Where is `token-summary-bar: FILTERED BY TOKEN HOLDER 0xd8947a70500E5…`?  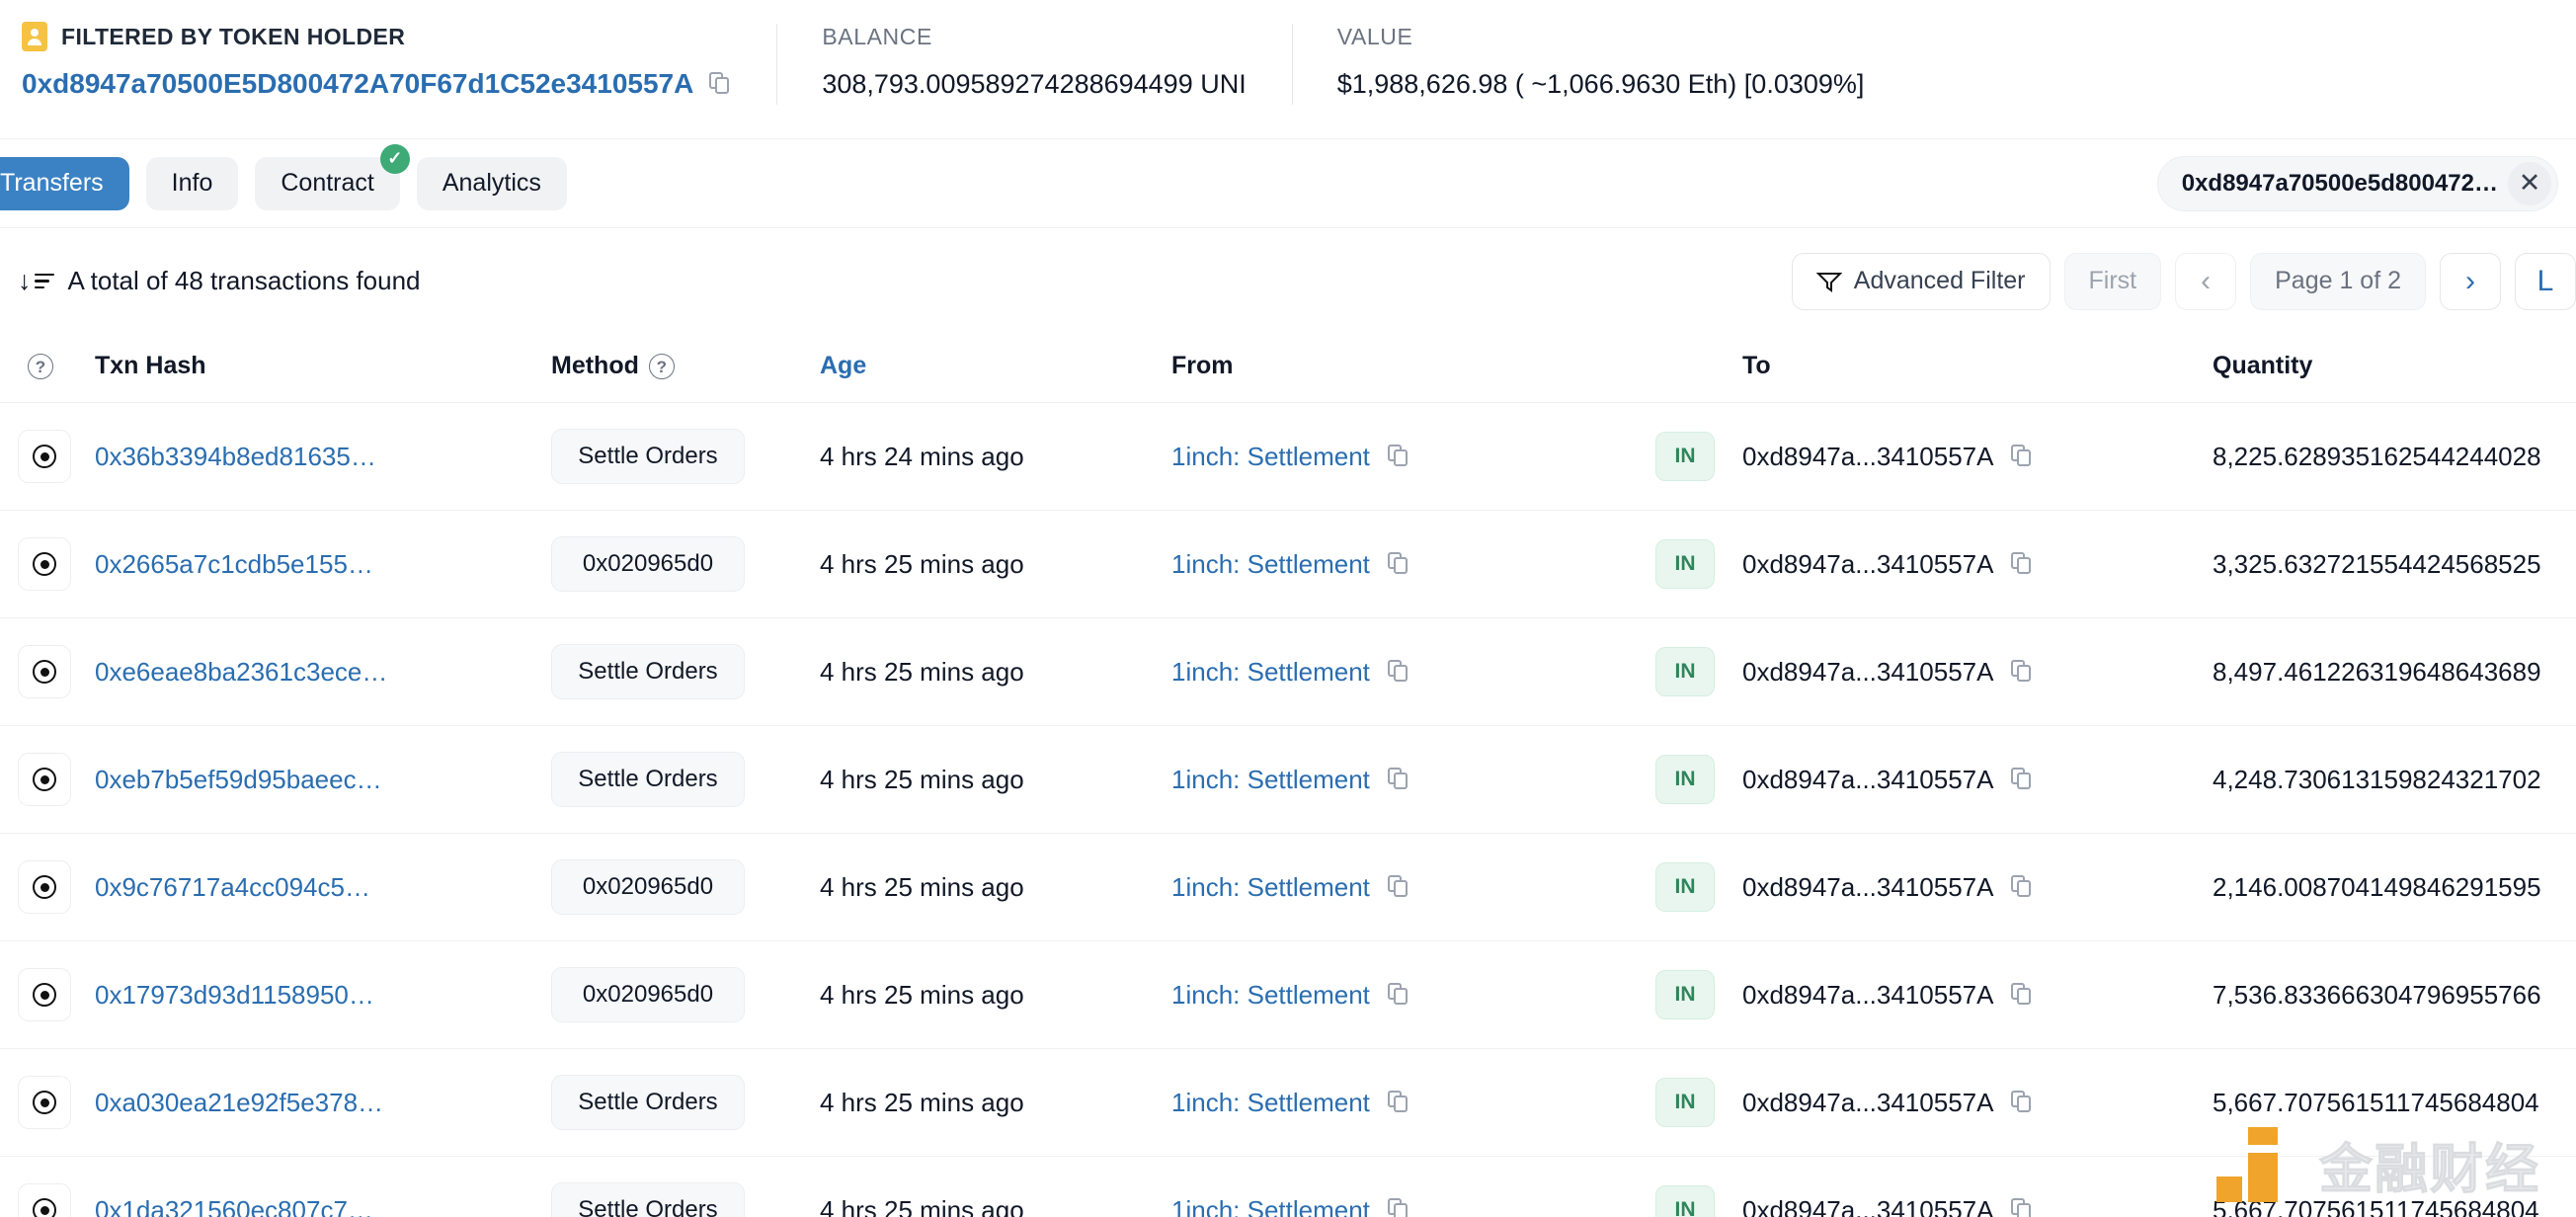
token-summary-bar: FILTERED BY TOKEN HOLDER 0xd8947a70500E5… is located at coordinates (1288, 69).